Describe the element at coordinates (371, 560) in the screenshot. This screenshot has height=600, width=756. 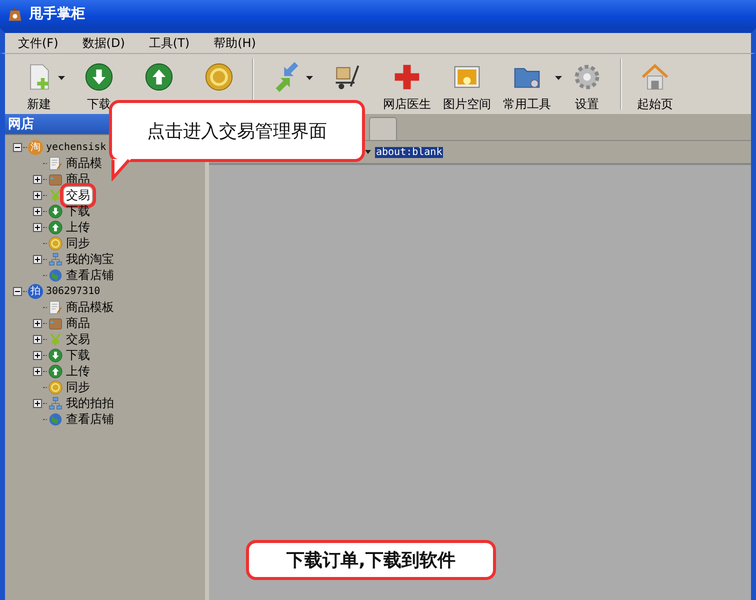
I see `callout-tooltip: 下载订单,下载到软件` at that location.